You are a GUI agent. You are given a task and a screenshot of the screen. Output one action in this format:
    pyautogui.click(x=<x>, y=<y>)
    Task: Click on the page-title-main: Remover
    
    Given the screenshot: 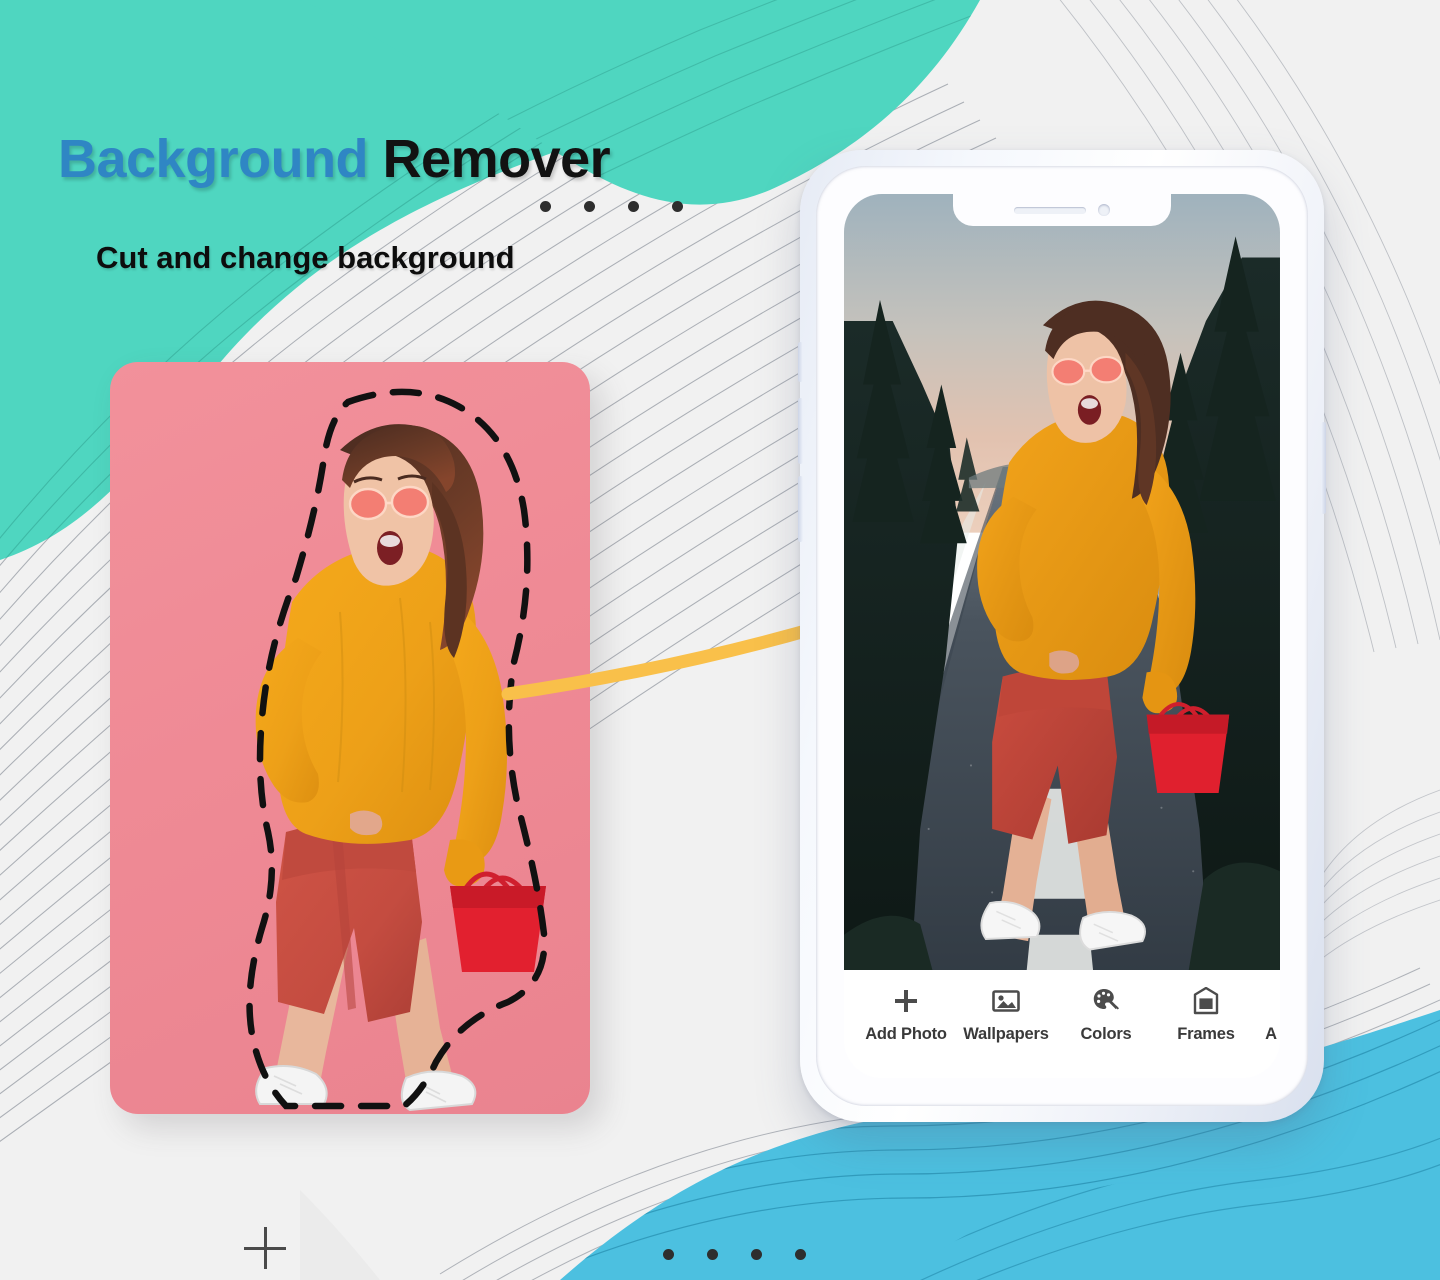 What is the action you would take?
    pyautogui.click(x=496, y=159)
    